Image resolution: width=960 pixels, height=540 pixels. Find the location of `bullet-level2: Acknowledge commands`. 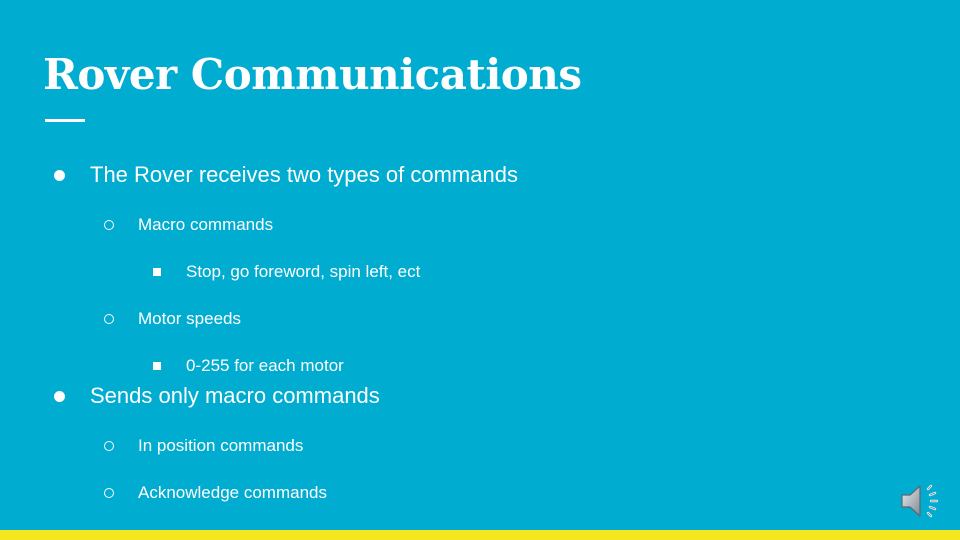

bullet-level2: Acknowledge commands is located at coordinates (215, 493).